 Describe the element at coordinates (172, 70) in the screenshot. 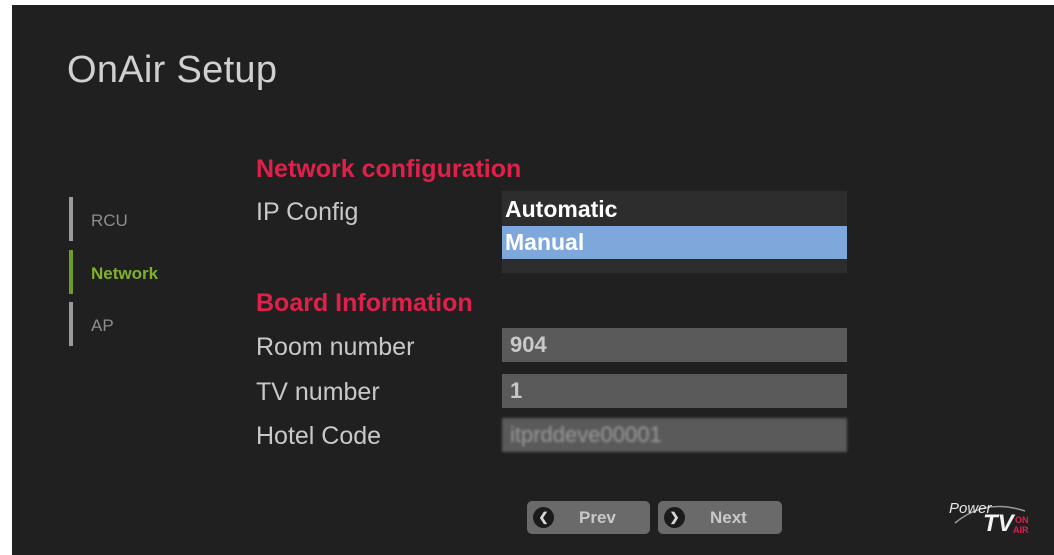

I see `page-title: OnAir Setup` at that location.